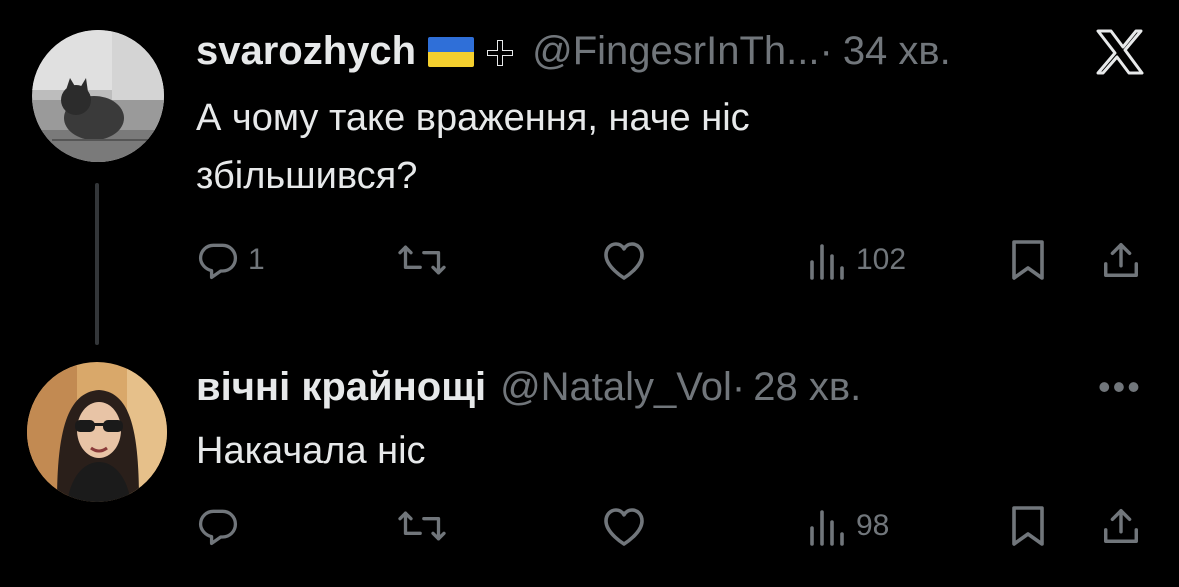 The height and width of the screenshot is (587, 1179). I want to click on views-count: 98, so click(873, 525).